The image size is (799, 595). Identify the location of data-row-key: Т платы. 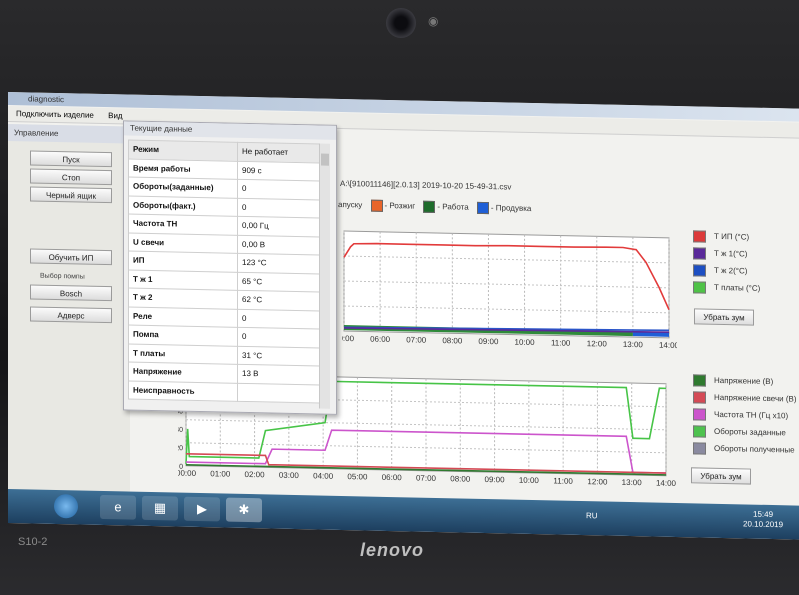
(183, 354).